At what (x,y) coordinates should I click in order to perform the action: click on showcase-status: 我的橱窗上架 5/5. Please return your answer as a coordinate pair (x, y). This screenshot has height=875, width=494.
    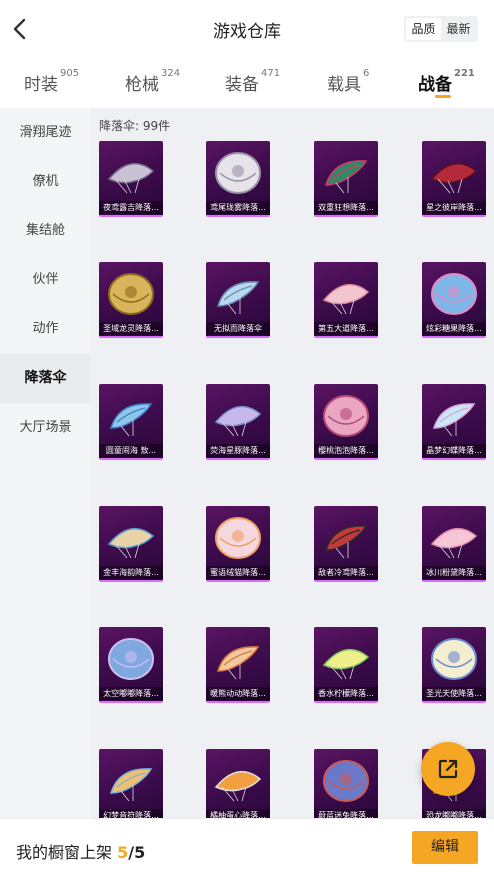
    Looking at the image, I should click on (80, 851).